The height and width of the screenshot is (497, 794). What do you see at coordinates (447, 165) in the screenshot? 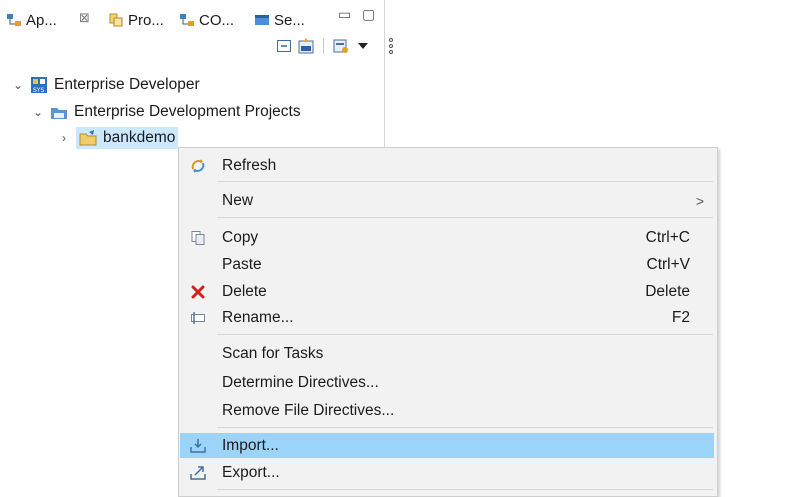
I see `menu-item-refresh: Refresh` at bounding box center [447, 165].